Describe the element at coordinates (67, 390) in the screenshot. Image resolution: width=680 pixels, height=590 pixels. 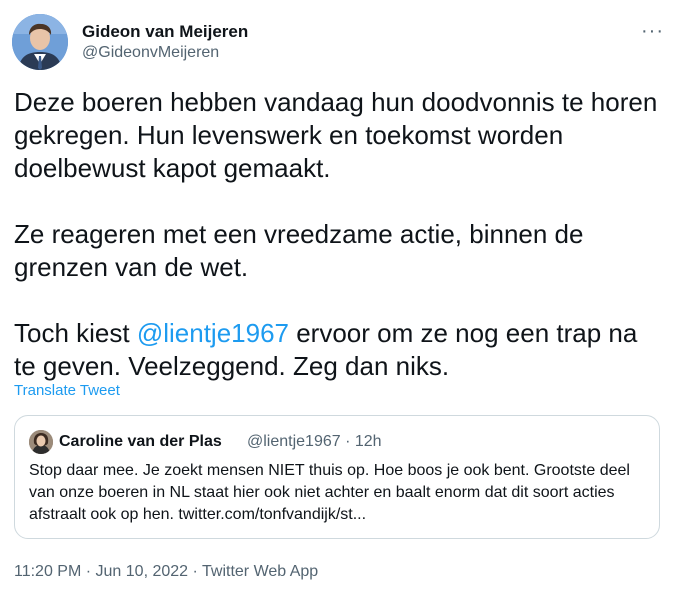
I see `translate-tweet-link: Translate Tweet` at that location.